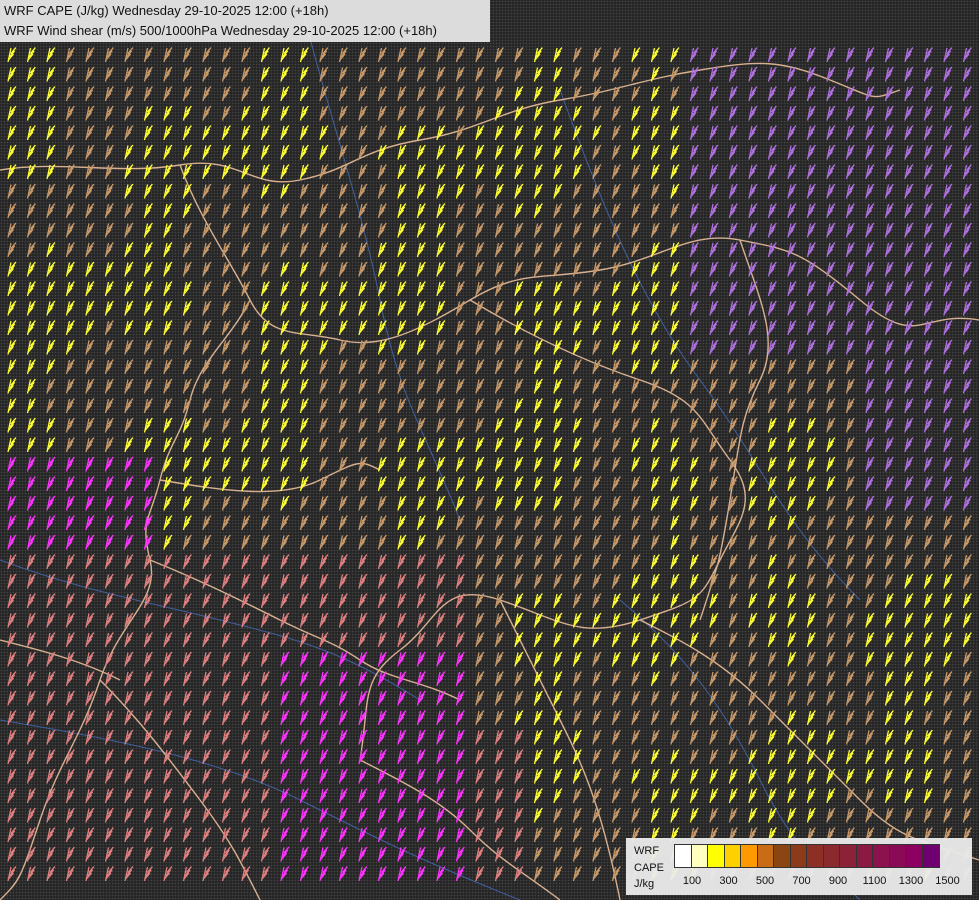 Image resolution: width=979 pixels, height=900 pixels. Describe the element at coordinates (801, 881) in the screenshot. I see `legend-tick-label: 700` at that location.